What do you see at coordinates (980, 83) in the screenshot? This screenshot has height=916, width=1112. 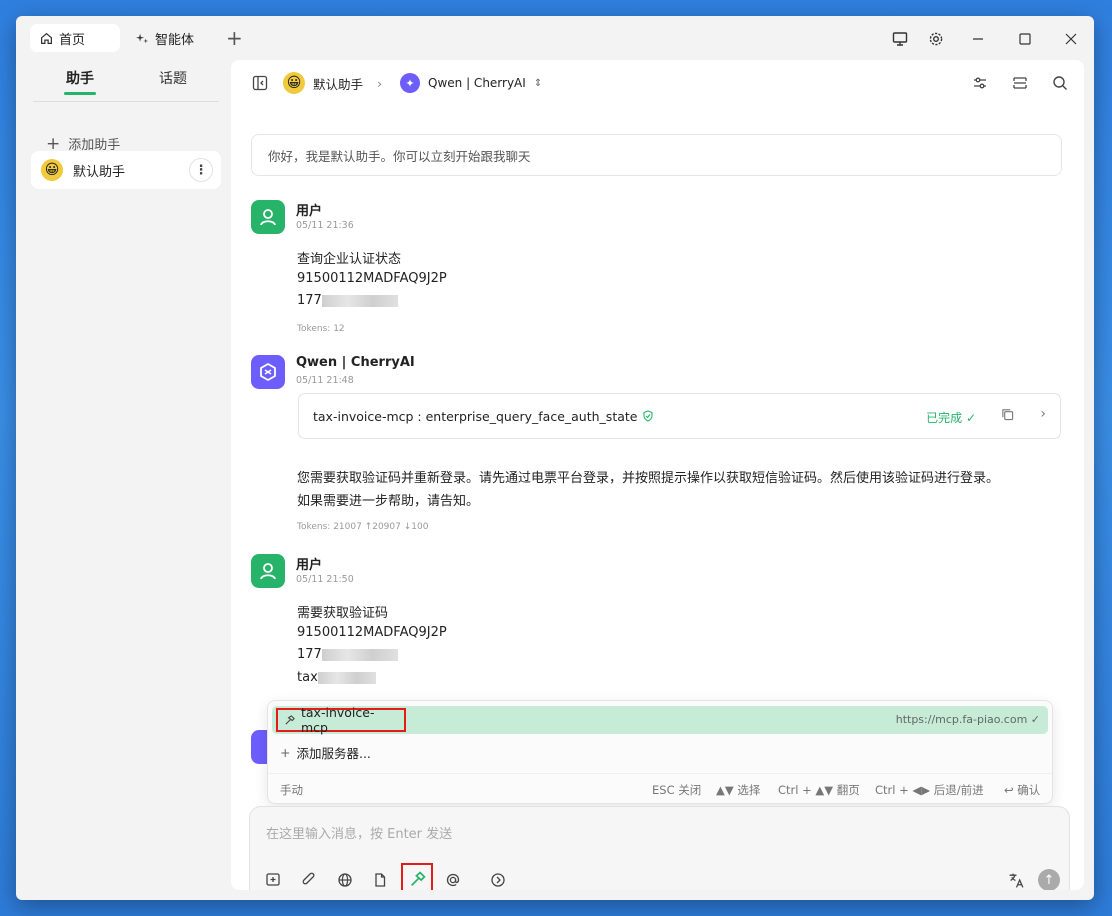 I see `sliders-icon` at bounding box center [980, 83].